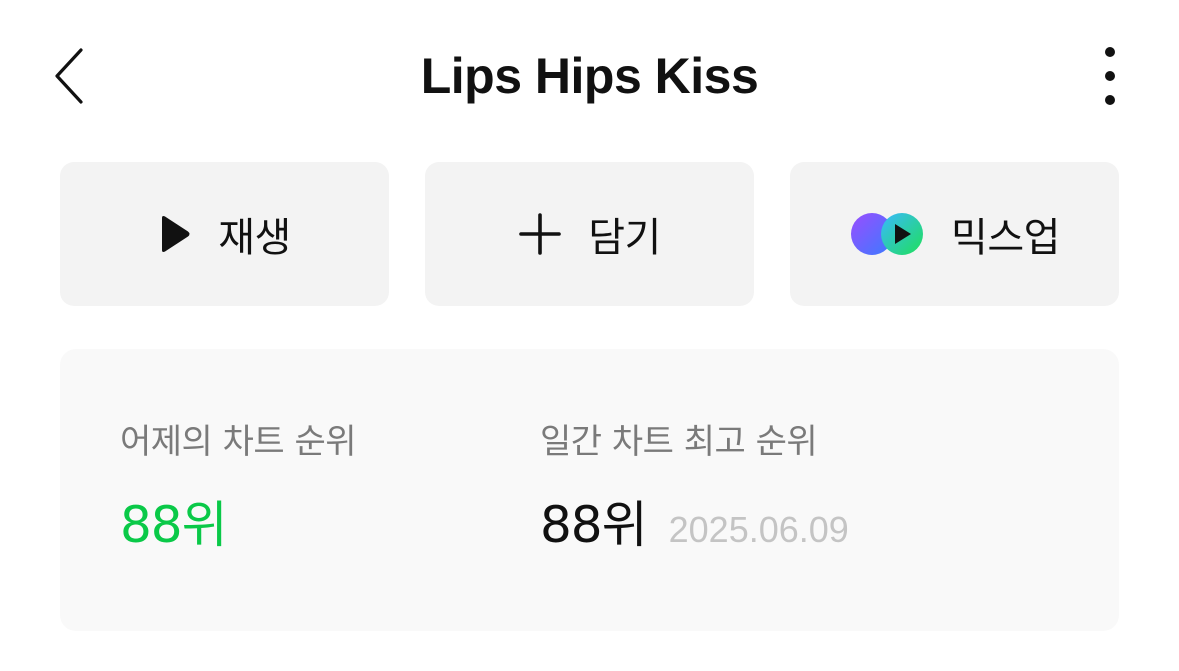 This screenshot has height=671, width=1179. Describe the element at coordinates (1005, 238) in the screenshot. I see `mixup-label: 믹스업` at that location.